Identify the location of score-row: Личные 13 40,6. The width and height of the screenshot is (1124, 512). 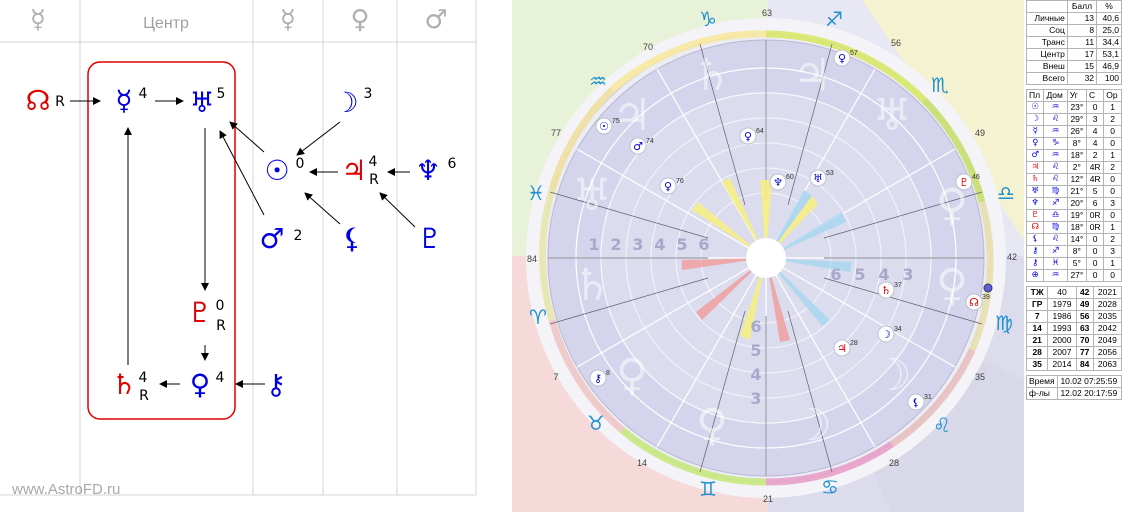
(1074, 18).